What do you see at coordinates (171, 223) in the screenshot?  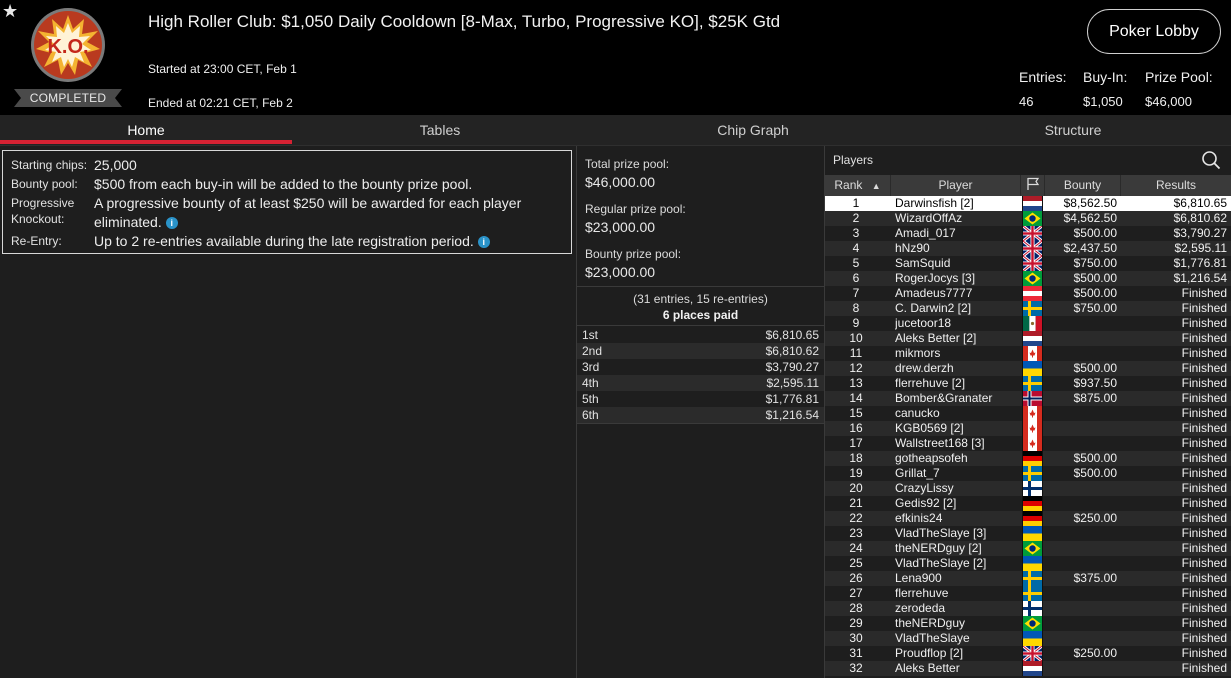 I see `pko-info-icon: i` at bounding box center [171, 223].